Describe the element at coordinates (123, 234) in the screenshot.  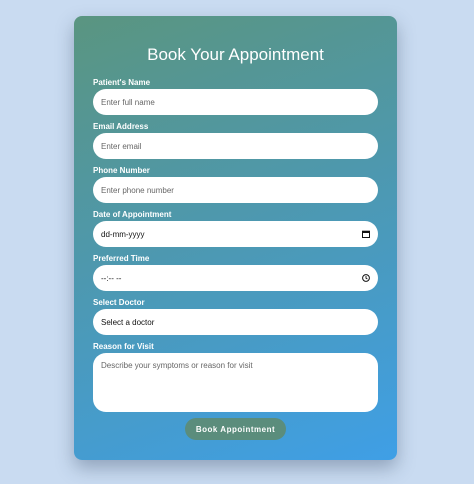
I see `date-value: dd-mm-yyyy` at that location.